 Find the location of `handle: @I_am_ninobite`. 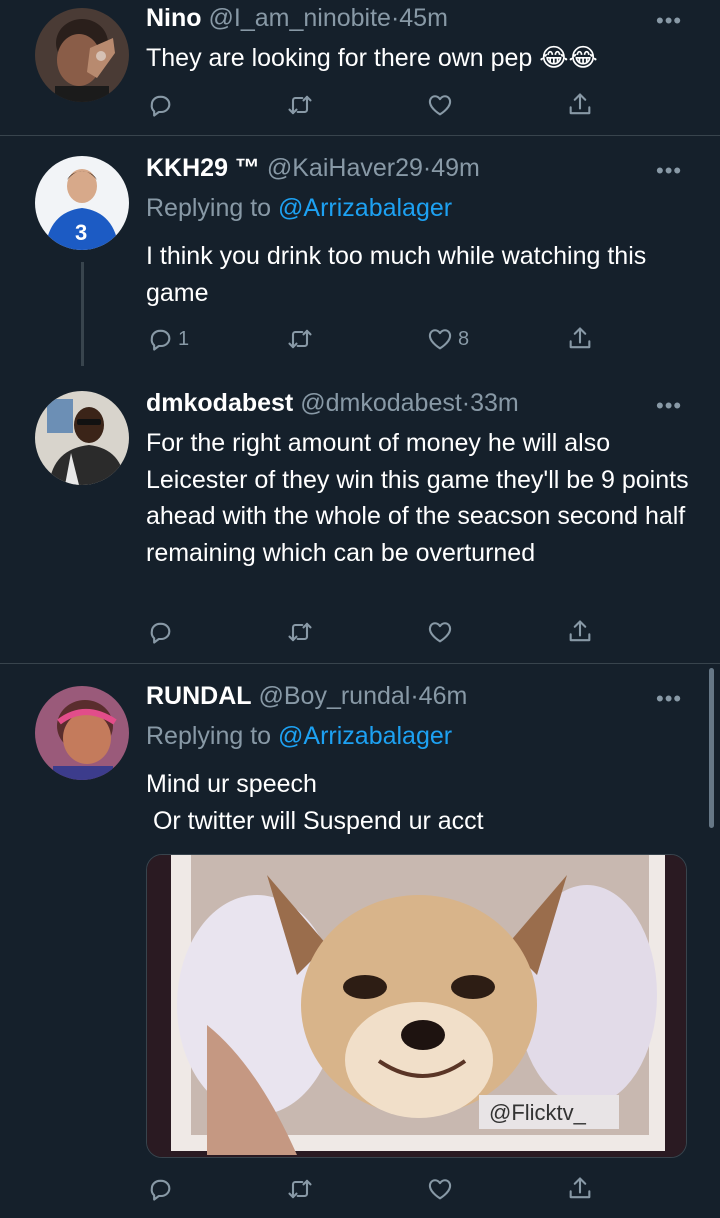

handle: @I_am_ninobite is located at coordinates (300, 18).